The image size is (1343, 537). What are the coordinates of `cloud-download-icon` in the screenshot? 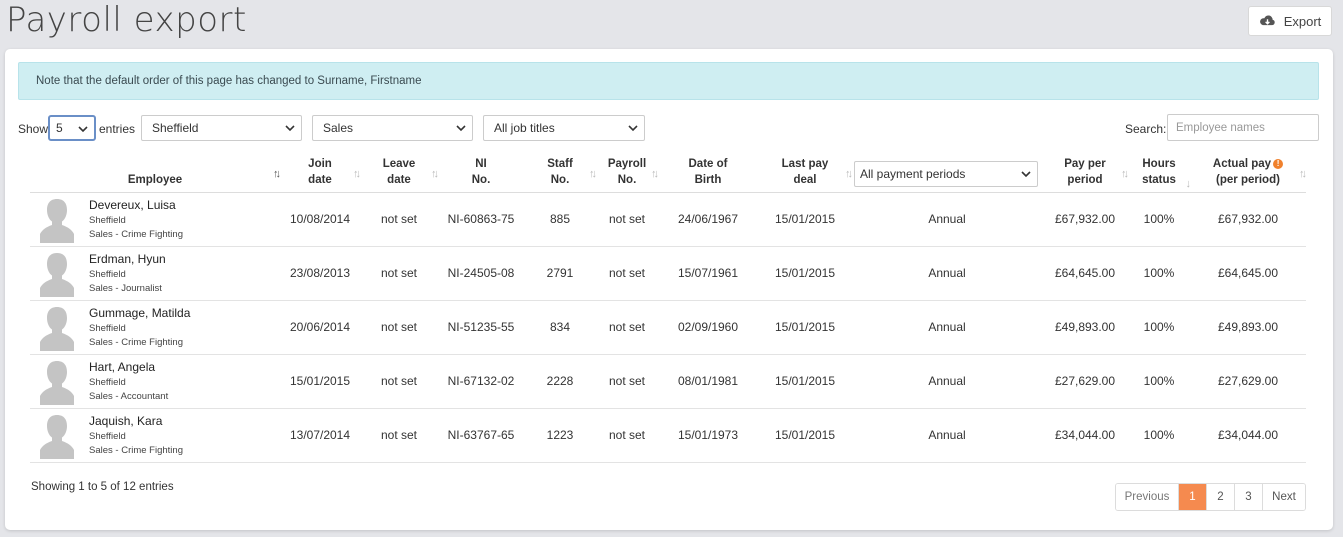 It's located at (1267, 20).